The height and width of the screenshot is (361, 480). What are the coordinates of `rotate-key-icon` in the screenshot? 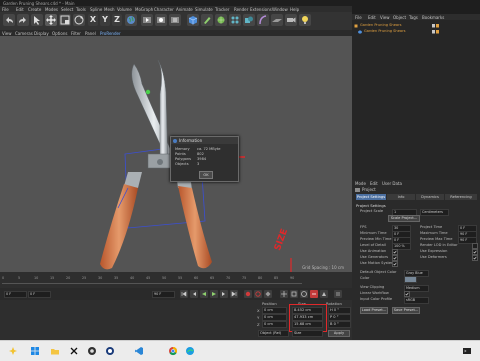 It's located at (304, 294).